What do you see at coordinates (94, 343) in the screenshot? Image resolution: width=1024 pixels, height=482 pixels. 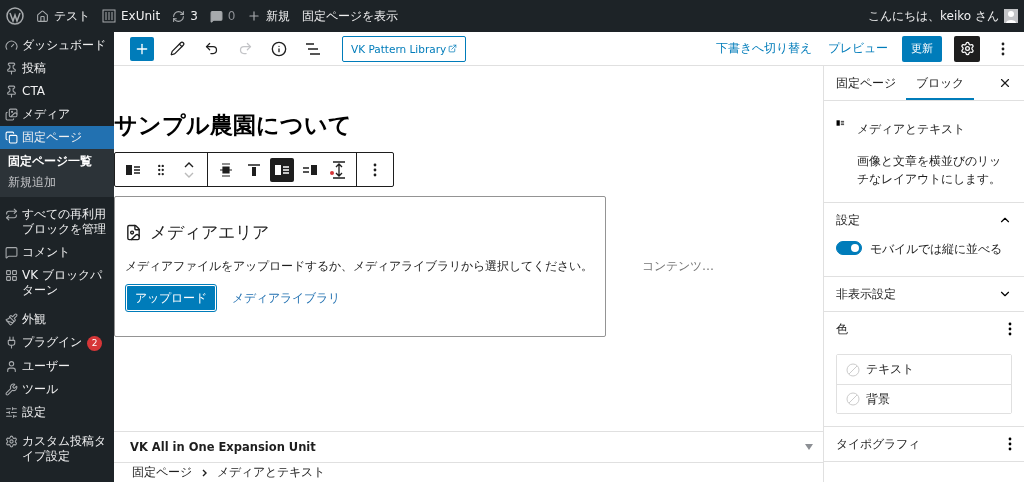 I see `count-badge: 2` at bounding box center [94, 343].